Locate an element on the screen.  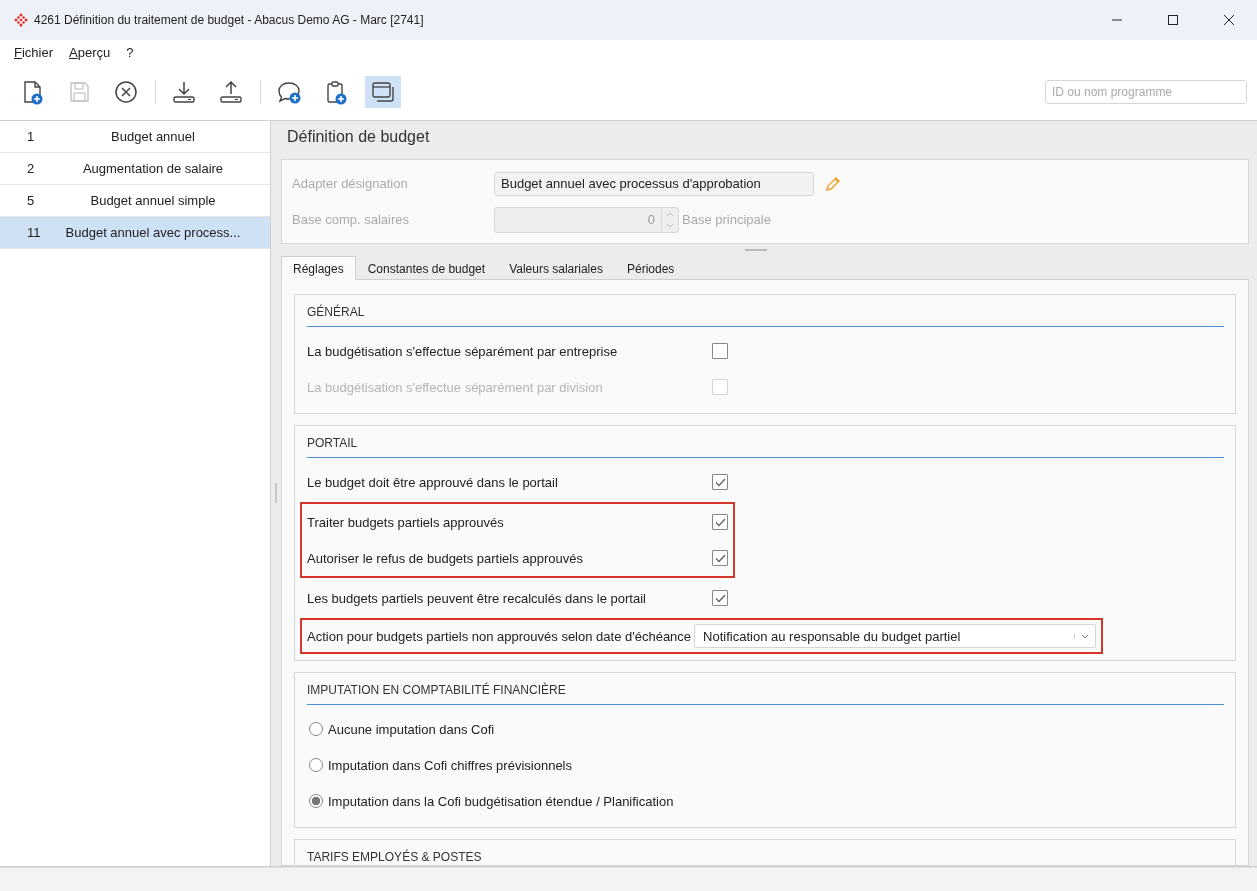
list-row: 2 Augmentation de salaire is located at coordinates (135, 169).